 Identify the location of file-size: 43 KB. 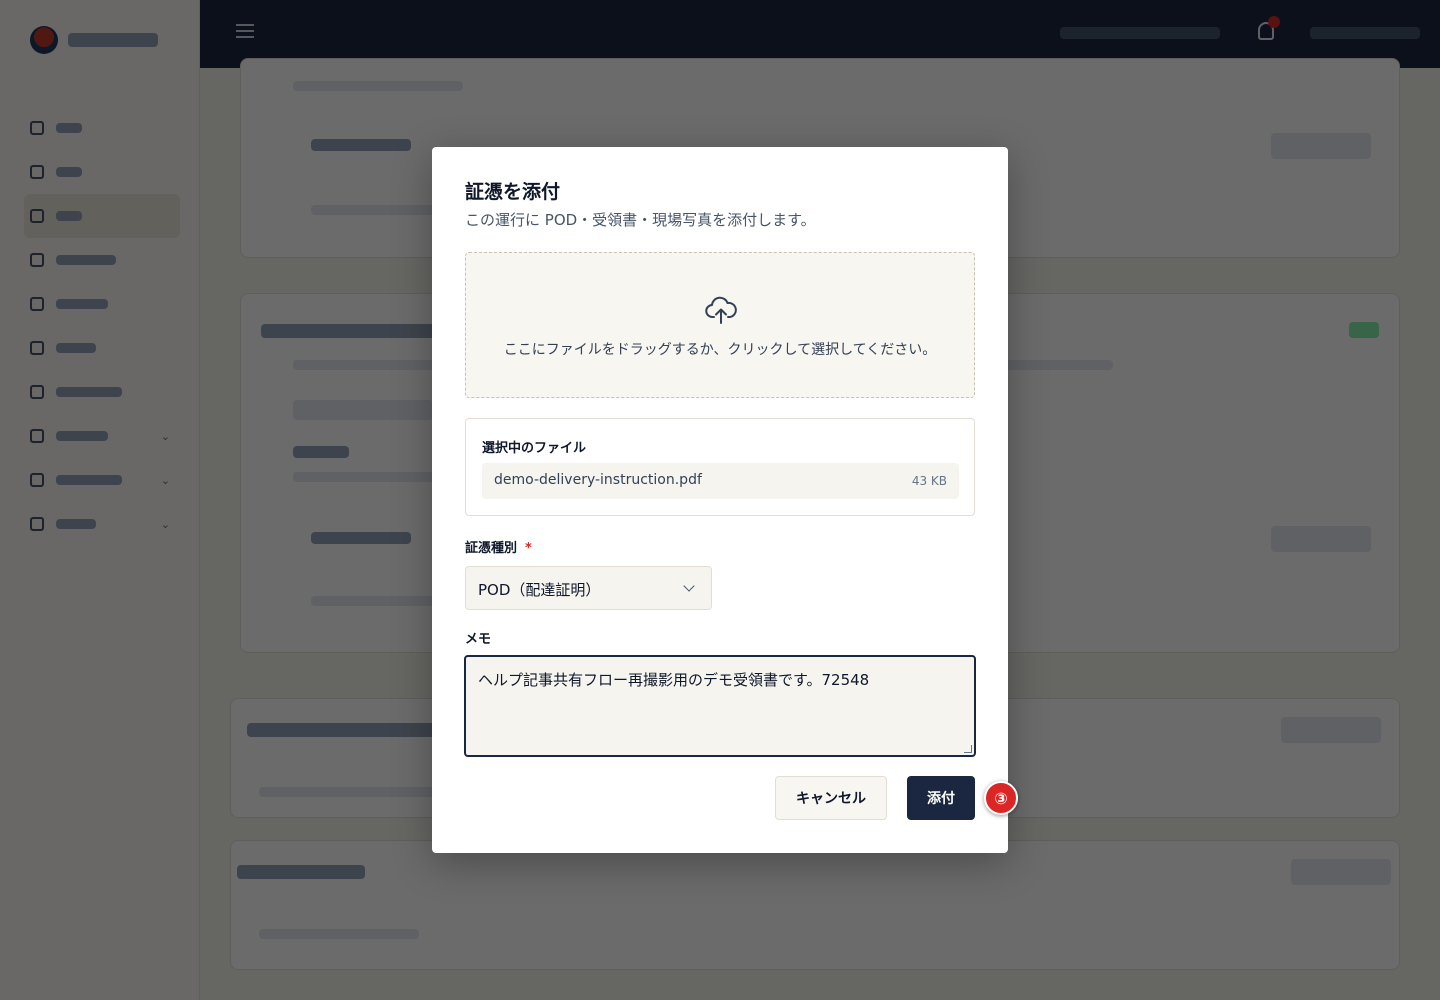
(929, 481).